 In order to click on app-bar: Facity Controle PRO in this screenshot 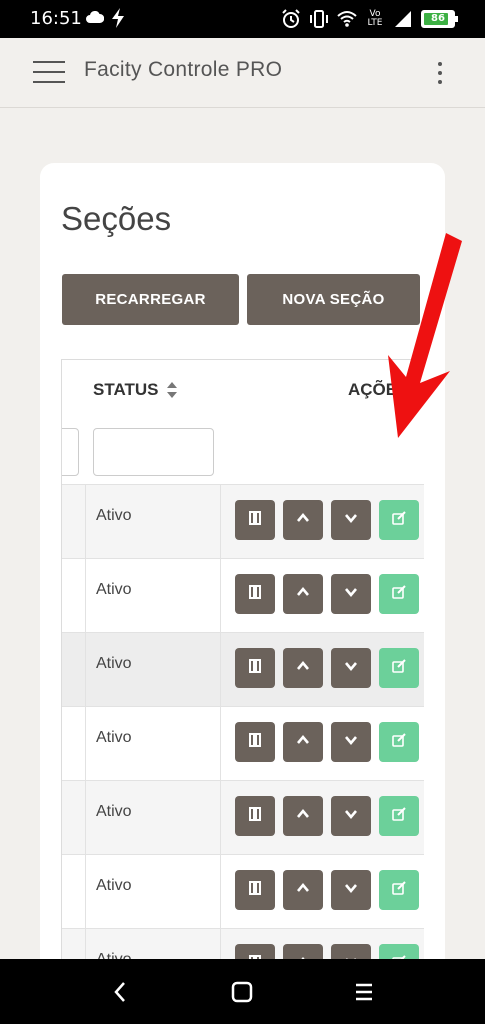, I will do `click(242, 73)`.